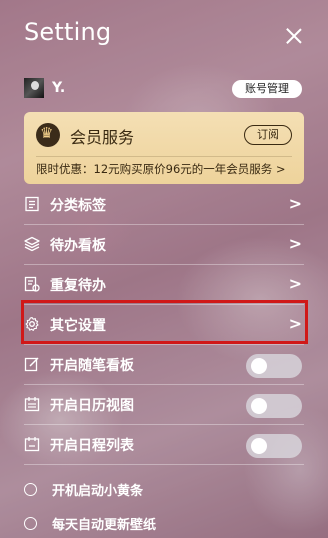 This screenshot has height=538, width=328. Describe the element at coordinates (164, 204) in the screenshot. I see `menu-item-categories: 分类标签 >` at that location.